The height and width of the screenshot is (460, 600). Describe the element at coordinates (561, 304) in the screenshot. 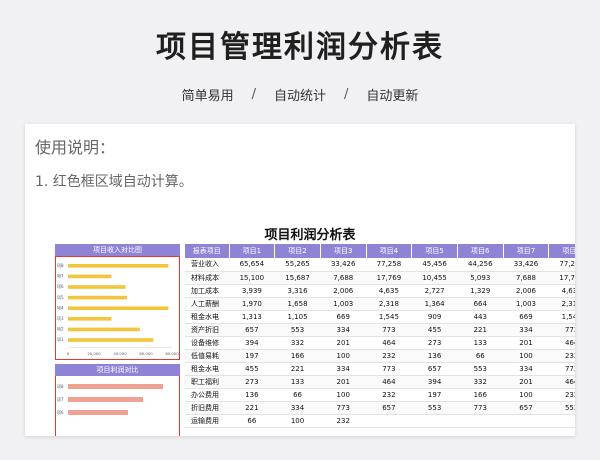

I see `table-cell: 2,318` at that location.